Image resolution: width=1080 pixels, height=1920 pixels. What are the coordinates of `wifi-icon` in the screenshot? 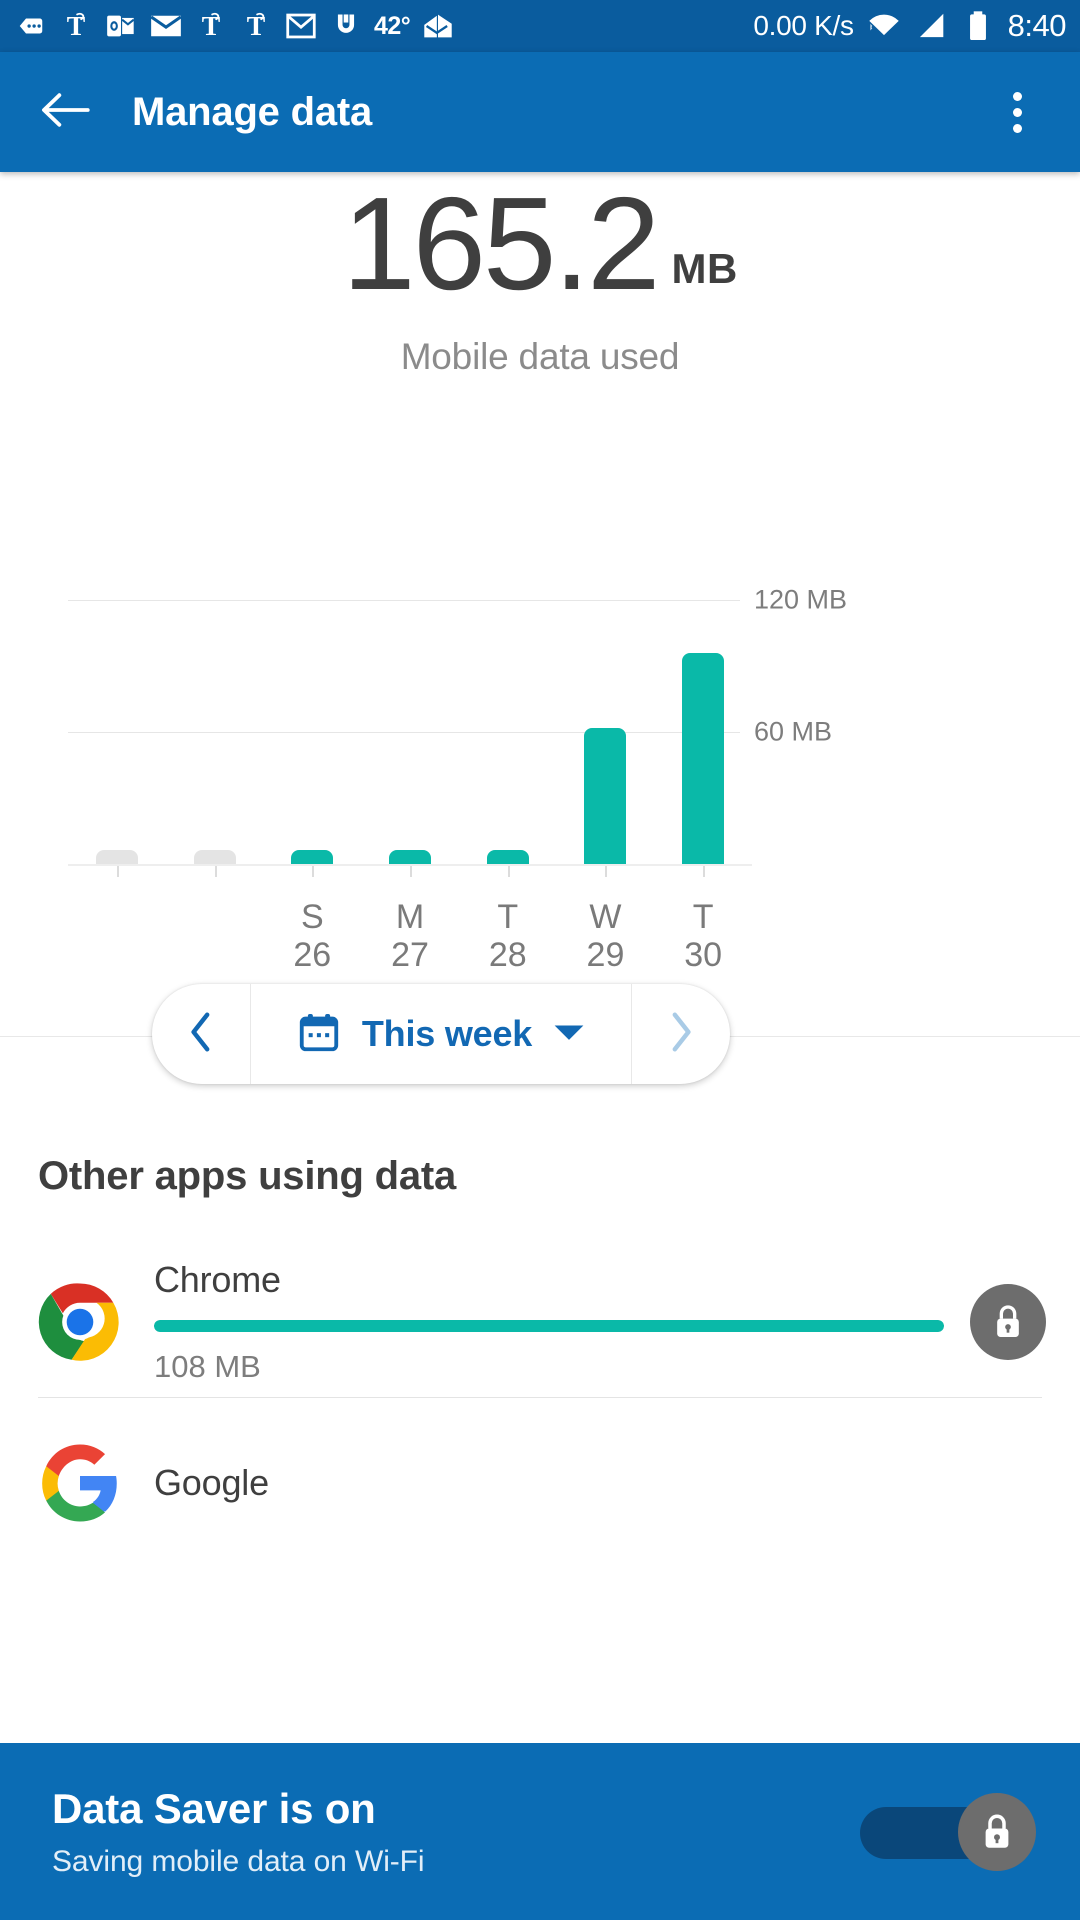 It's located at (884, 26).